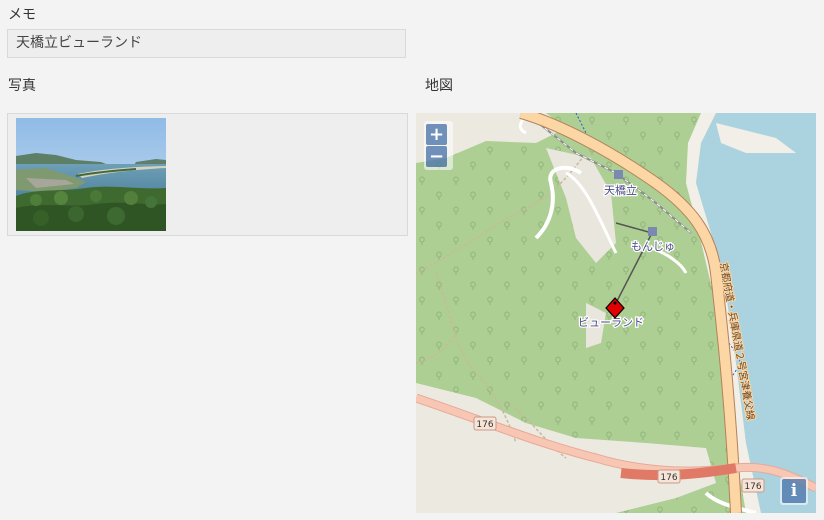  Describe the element at coordinates (653, 246) in the screenshot. I see `map-place-label: もんじゅ` at that location.